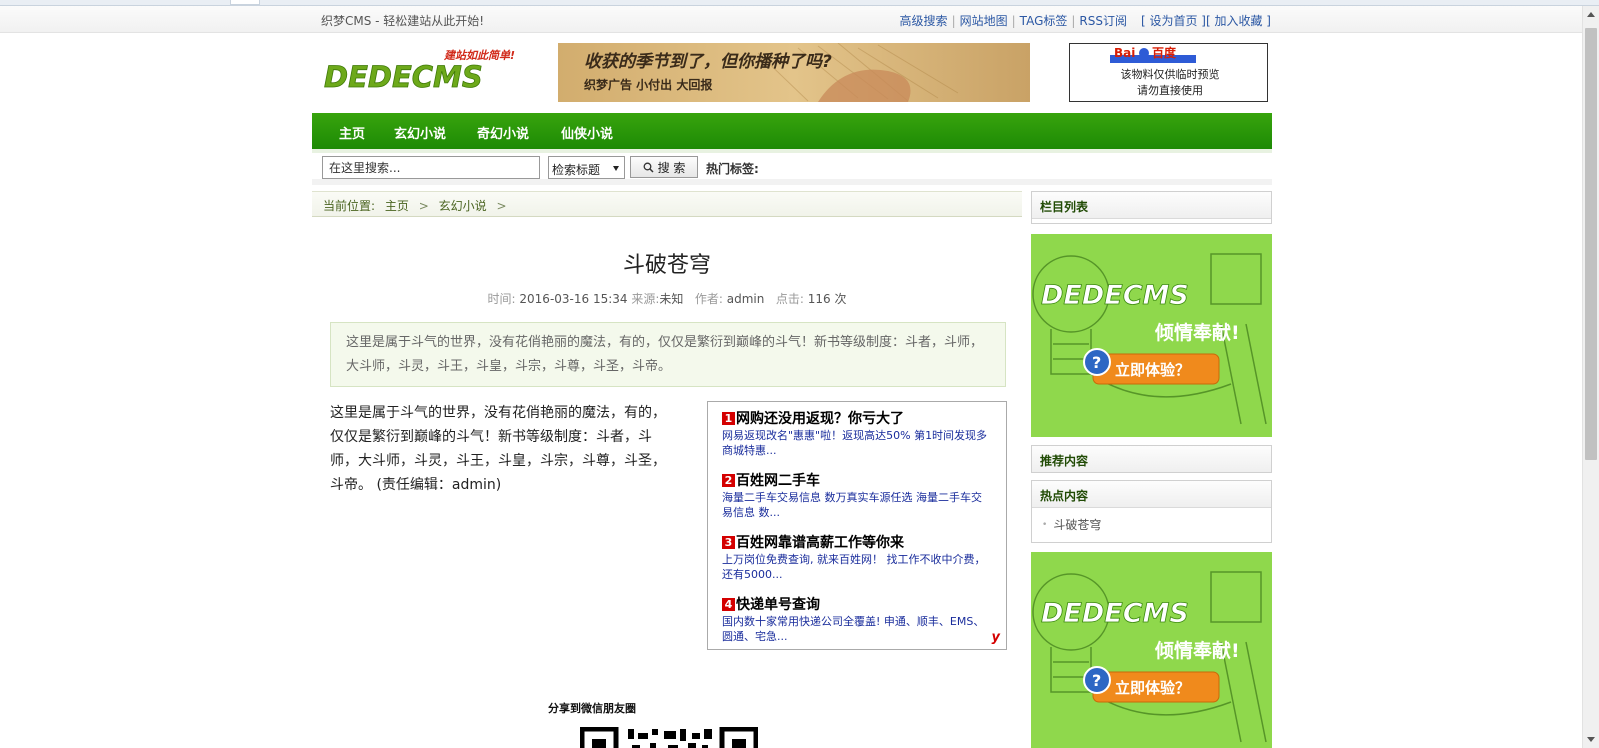  I want to click on meta-author: admin, so click(745, 299).